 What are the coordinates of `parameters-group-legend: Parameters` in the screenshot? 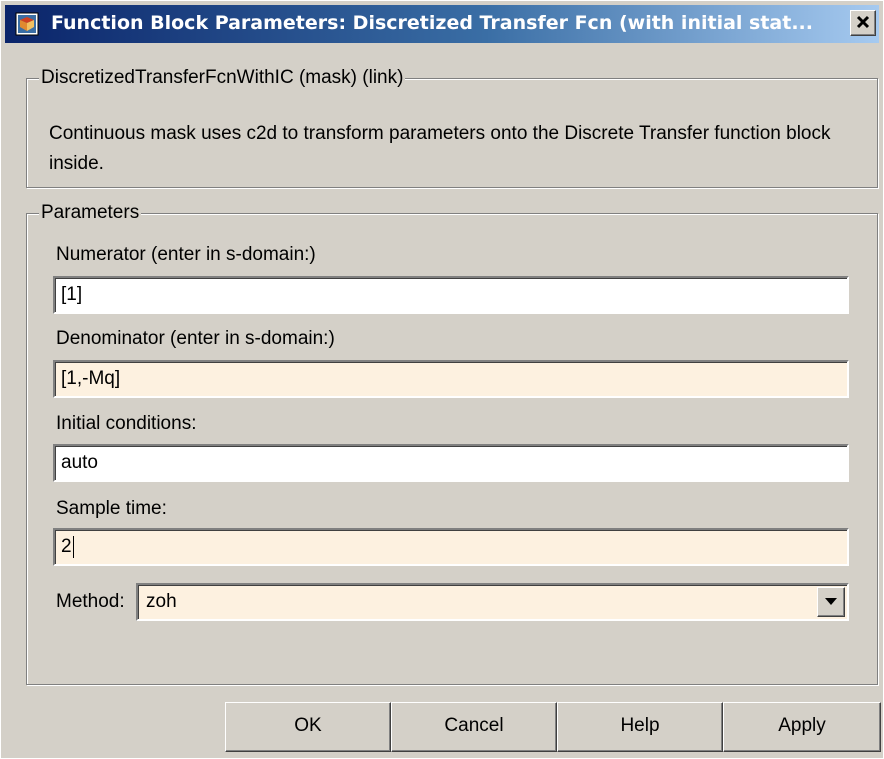 It's located at (90, 213).